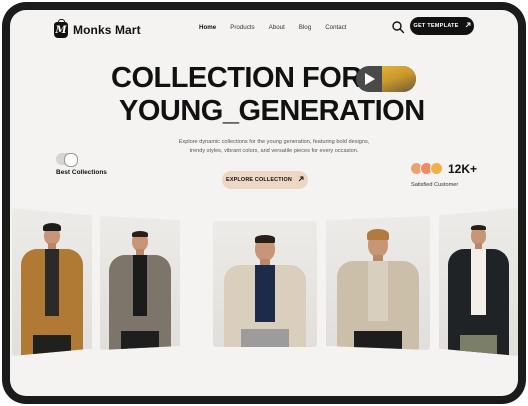  I want to click on video-preview-button, so click(386, 79).